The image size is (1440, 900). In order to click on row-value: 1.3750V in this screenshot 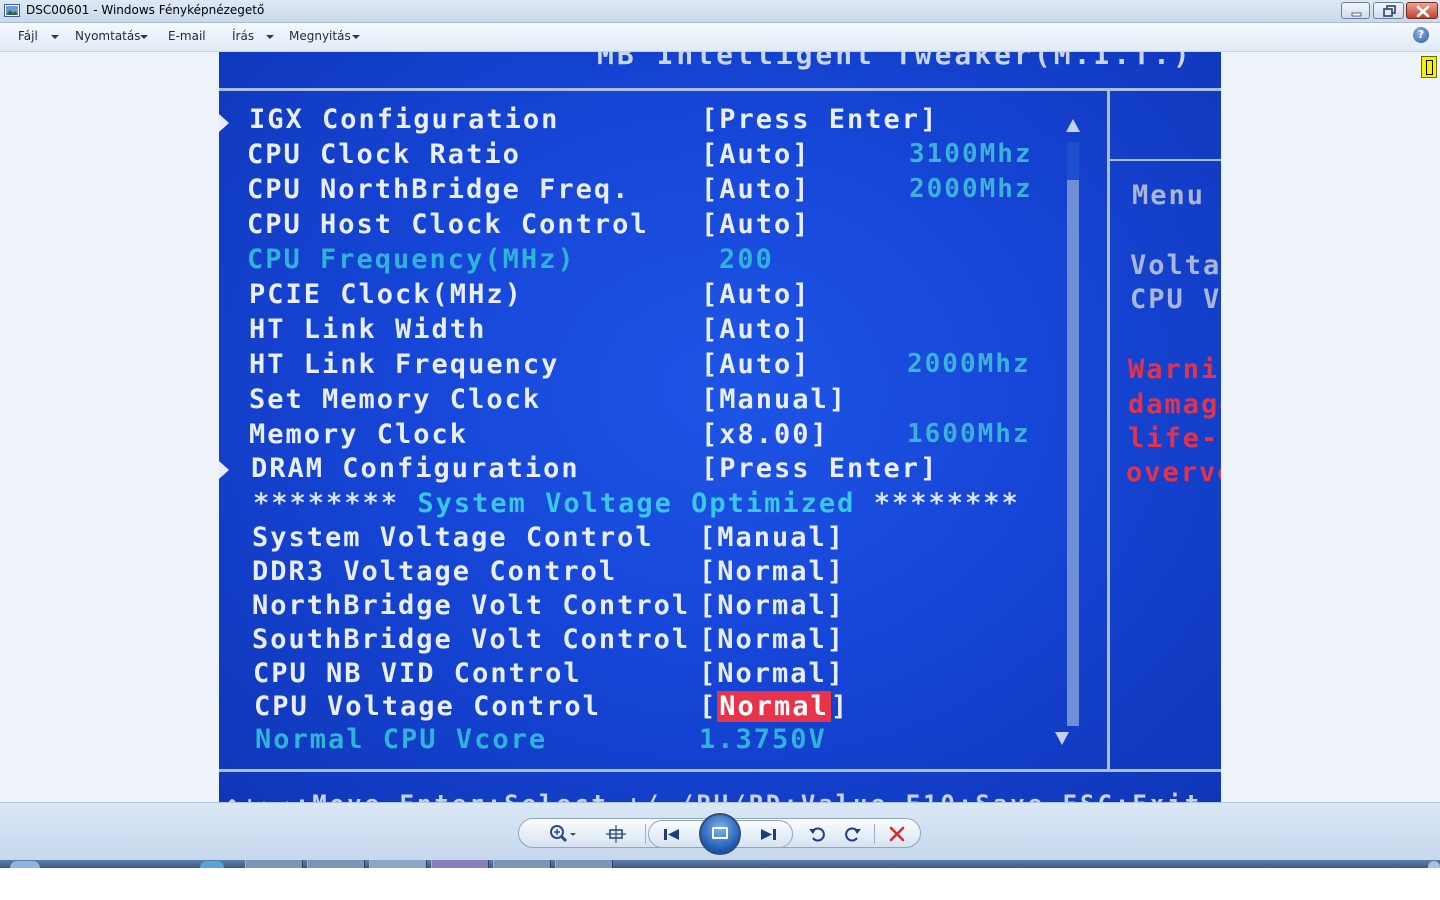, I will do `click(763, 739)`.